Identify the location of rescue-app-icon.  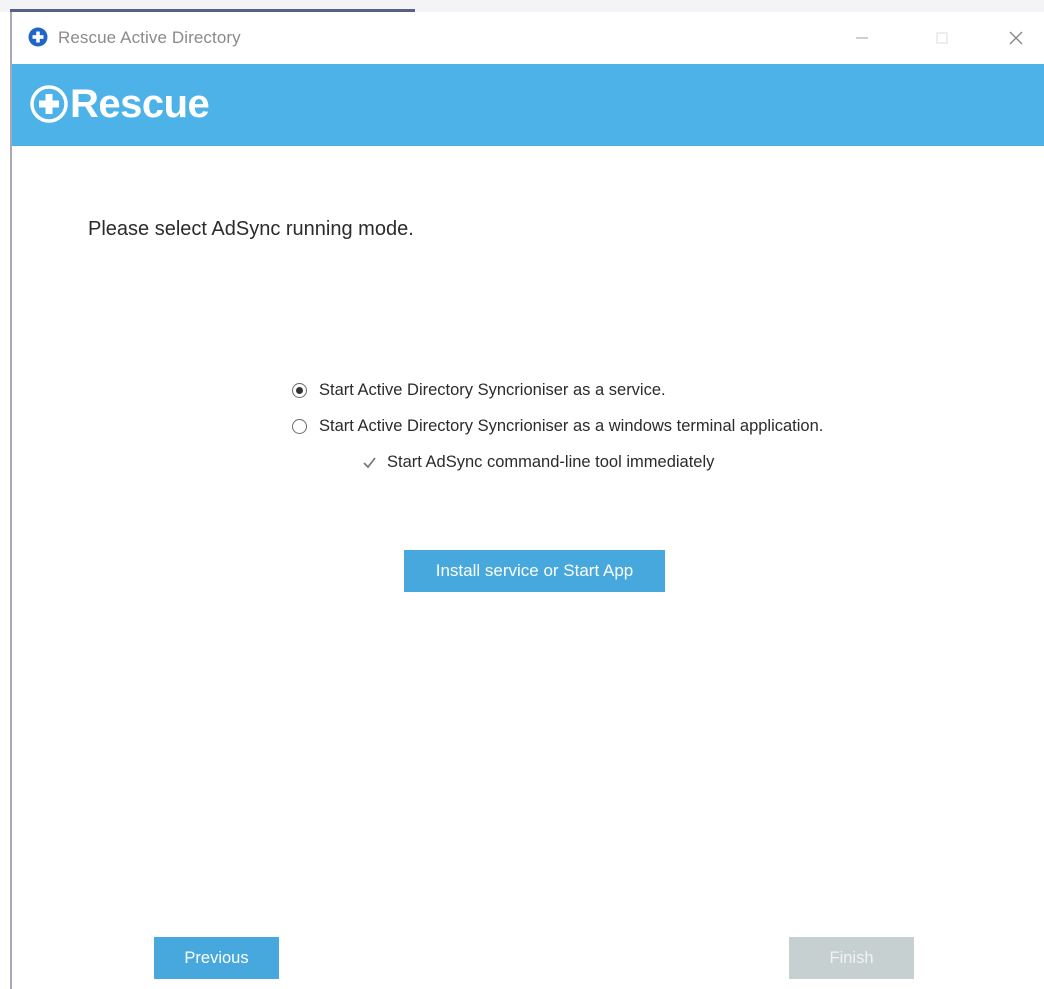
(38, 37).